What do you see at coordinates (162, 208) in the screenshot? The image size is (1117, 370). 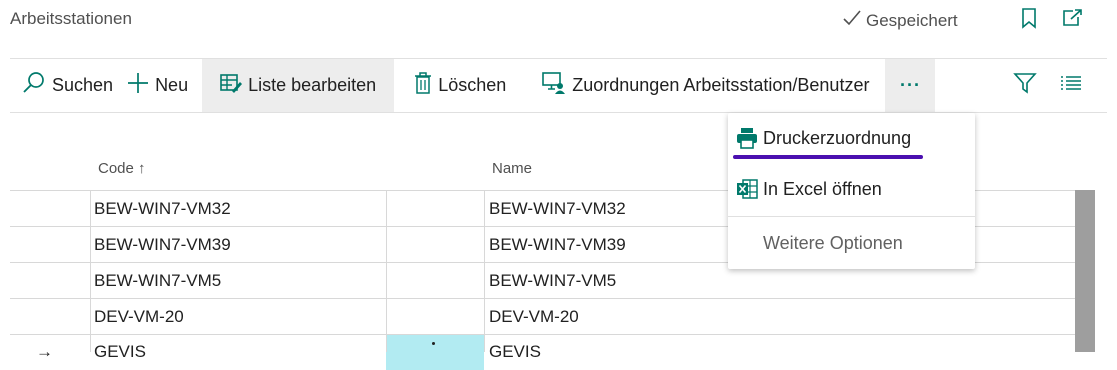 I see `cell-code: BEW-WIN7-VM32` at bounding box center [162, 208].